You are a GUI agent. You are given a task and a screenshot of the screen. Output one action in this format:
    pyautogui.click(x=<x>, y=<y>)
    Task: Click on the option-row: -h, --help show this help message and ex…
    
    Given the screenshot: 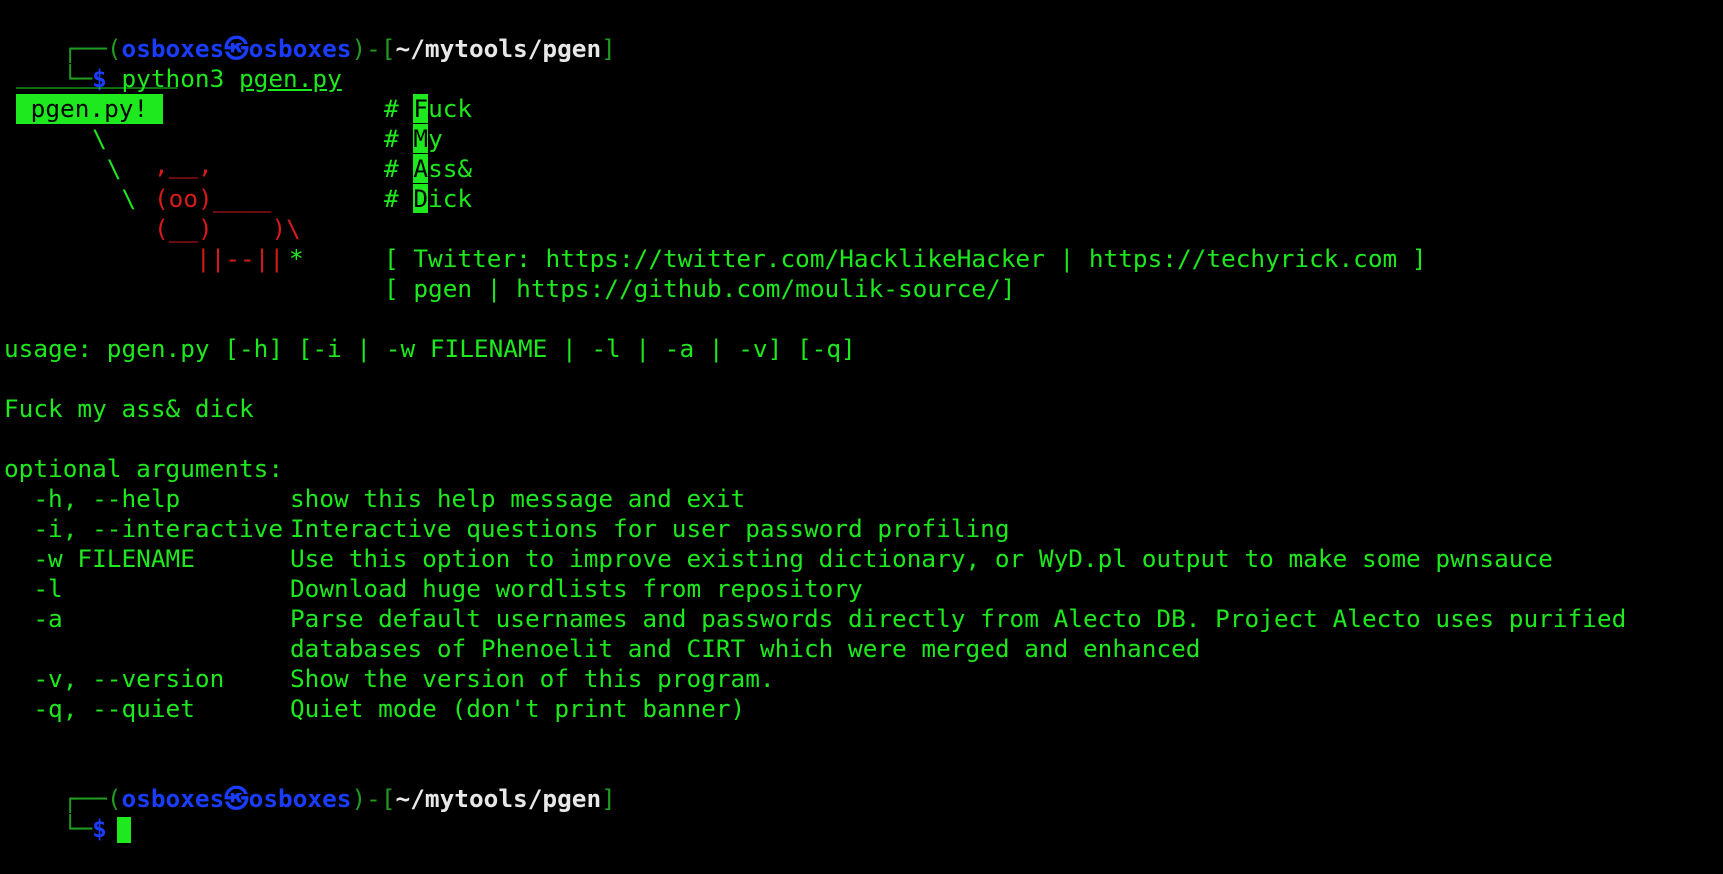 What is the action you would take?
    pyautogui.click(x=861, y=499)
    